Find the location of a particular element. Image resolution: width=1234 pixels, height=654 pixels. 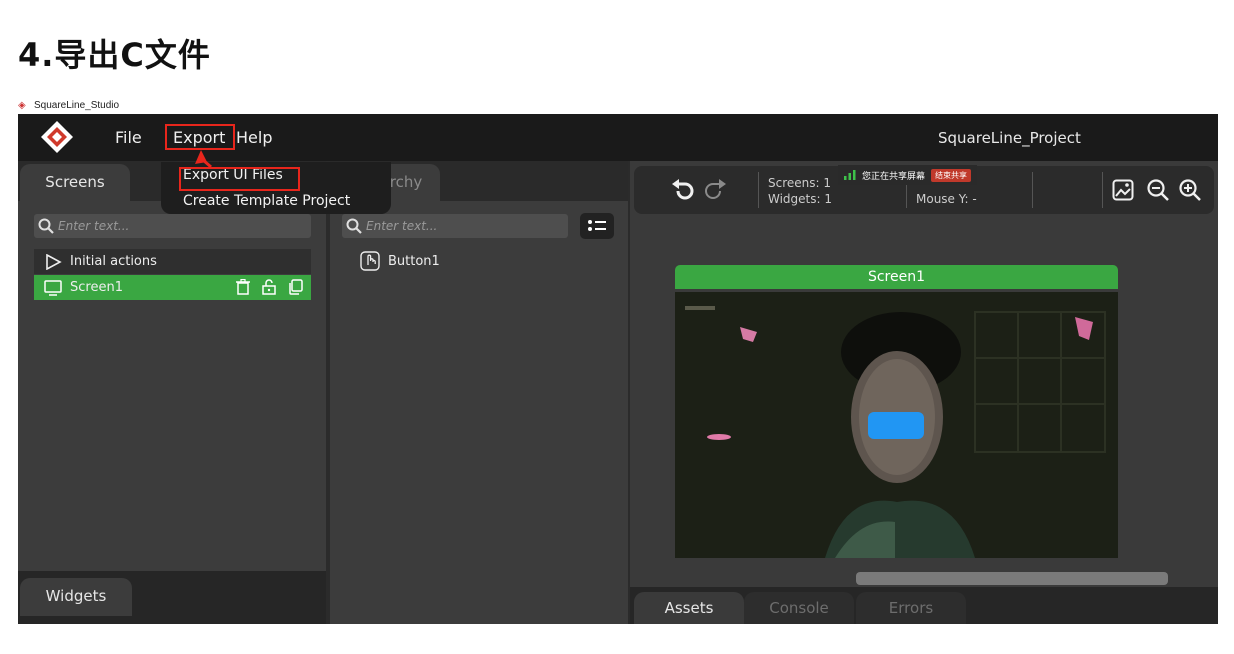

canvas-horizontal-scrollbar is located at coordinates (1012, 578).